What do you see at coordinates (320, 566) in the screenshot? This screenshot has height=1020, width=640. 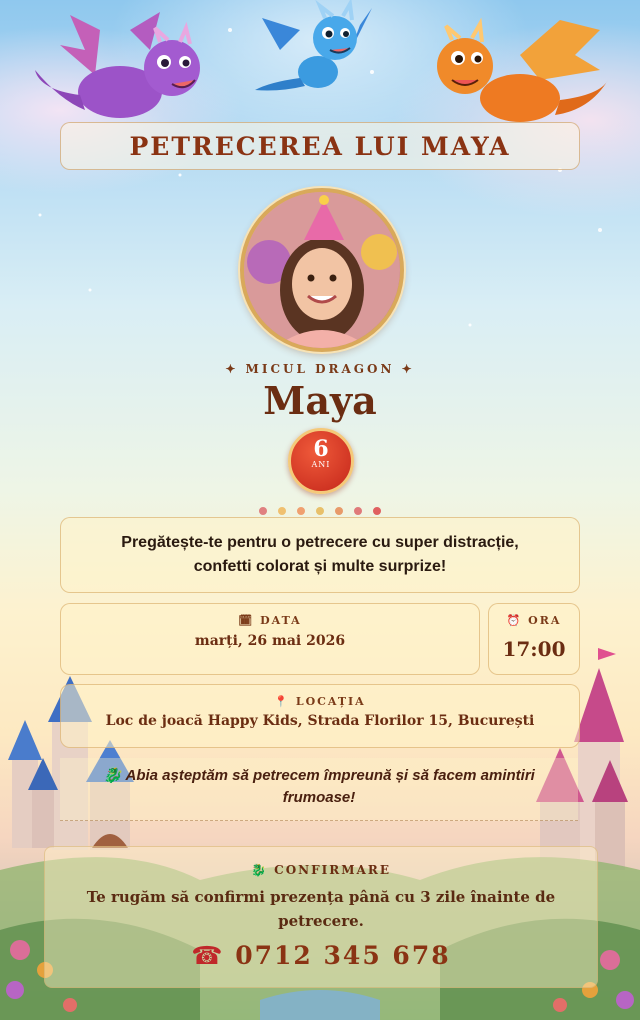 I see `message-line-2: confetti colorat și multe surprize!` at bounding box center [320, 566].